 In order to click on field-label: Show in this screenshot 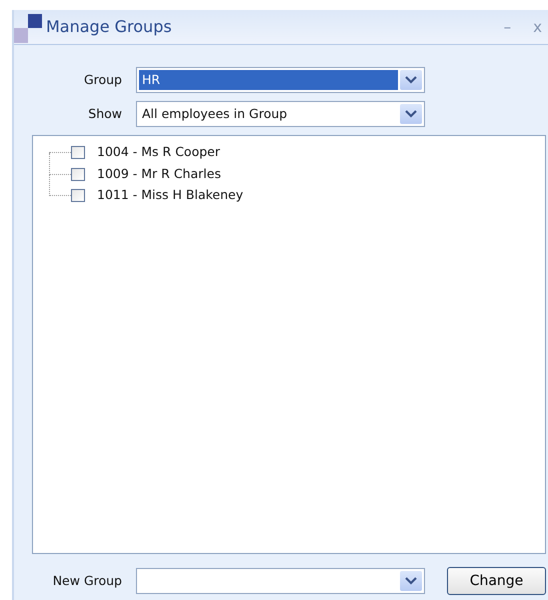, I will do `click(105, 113)`.